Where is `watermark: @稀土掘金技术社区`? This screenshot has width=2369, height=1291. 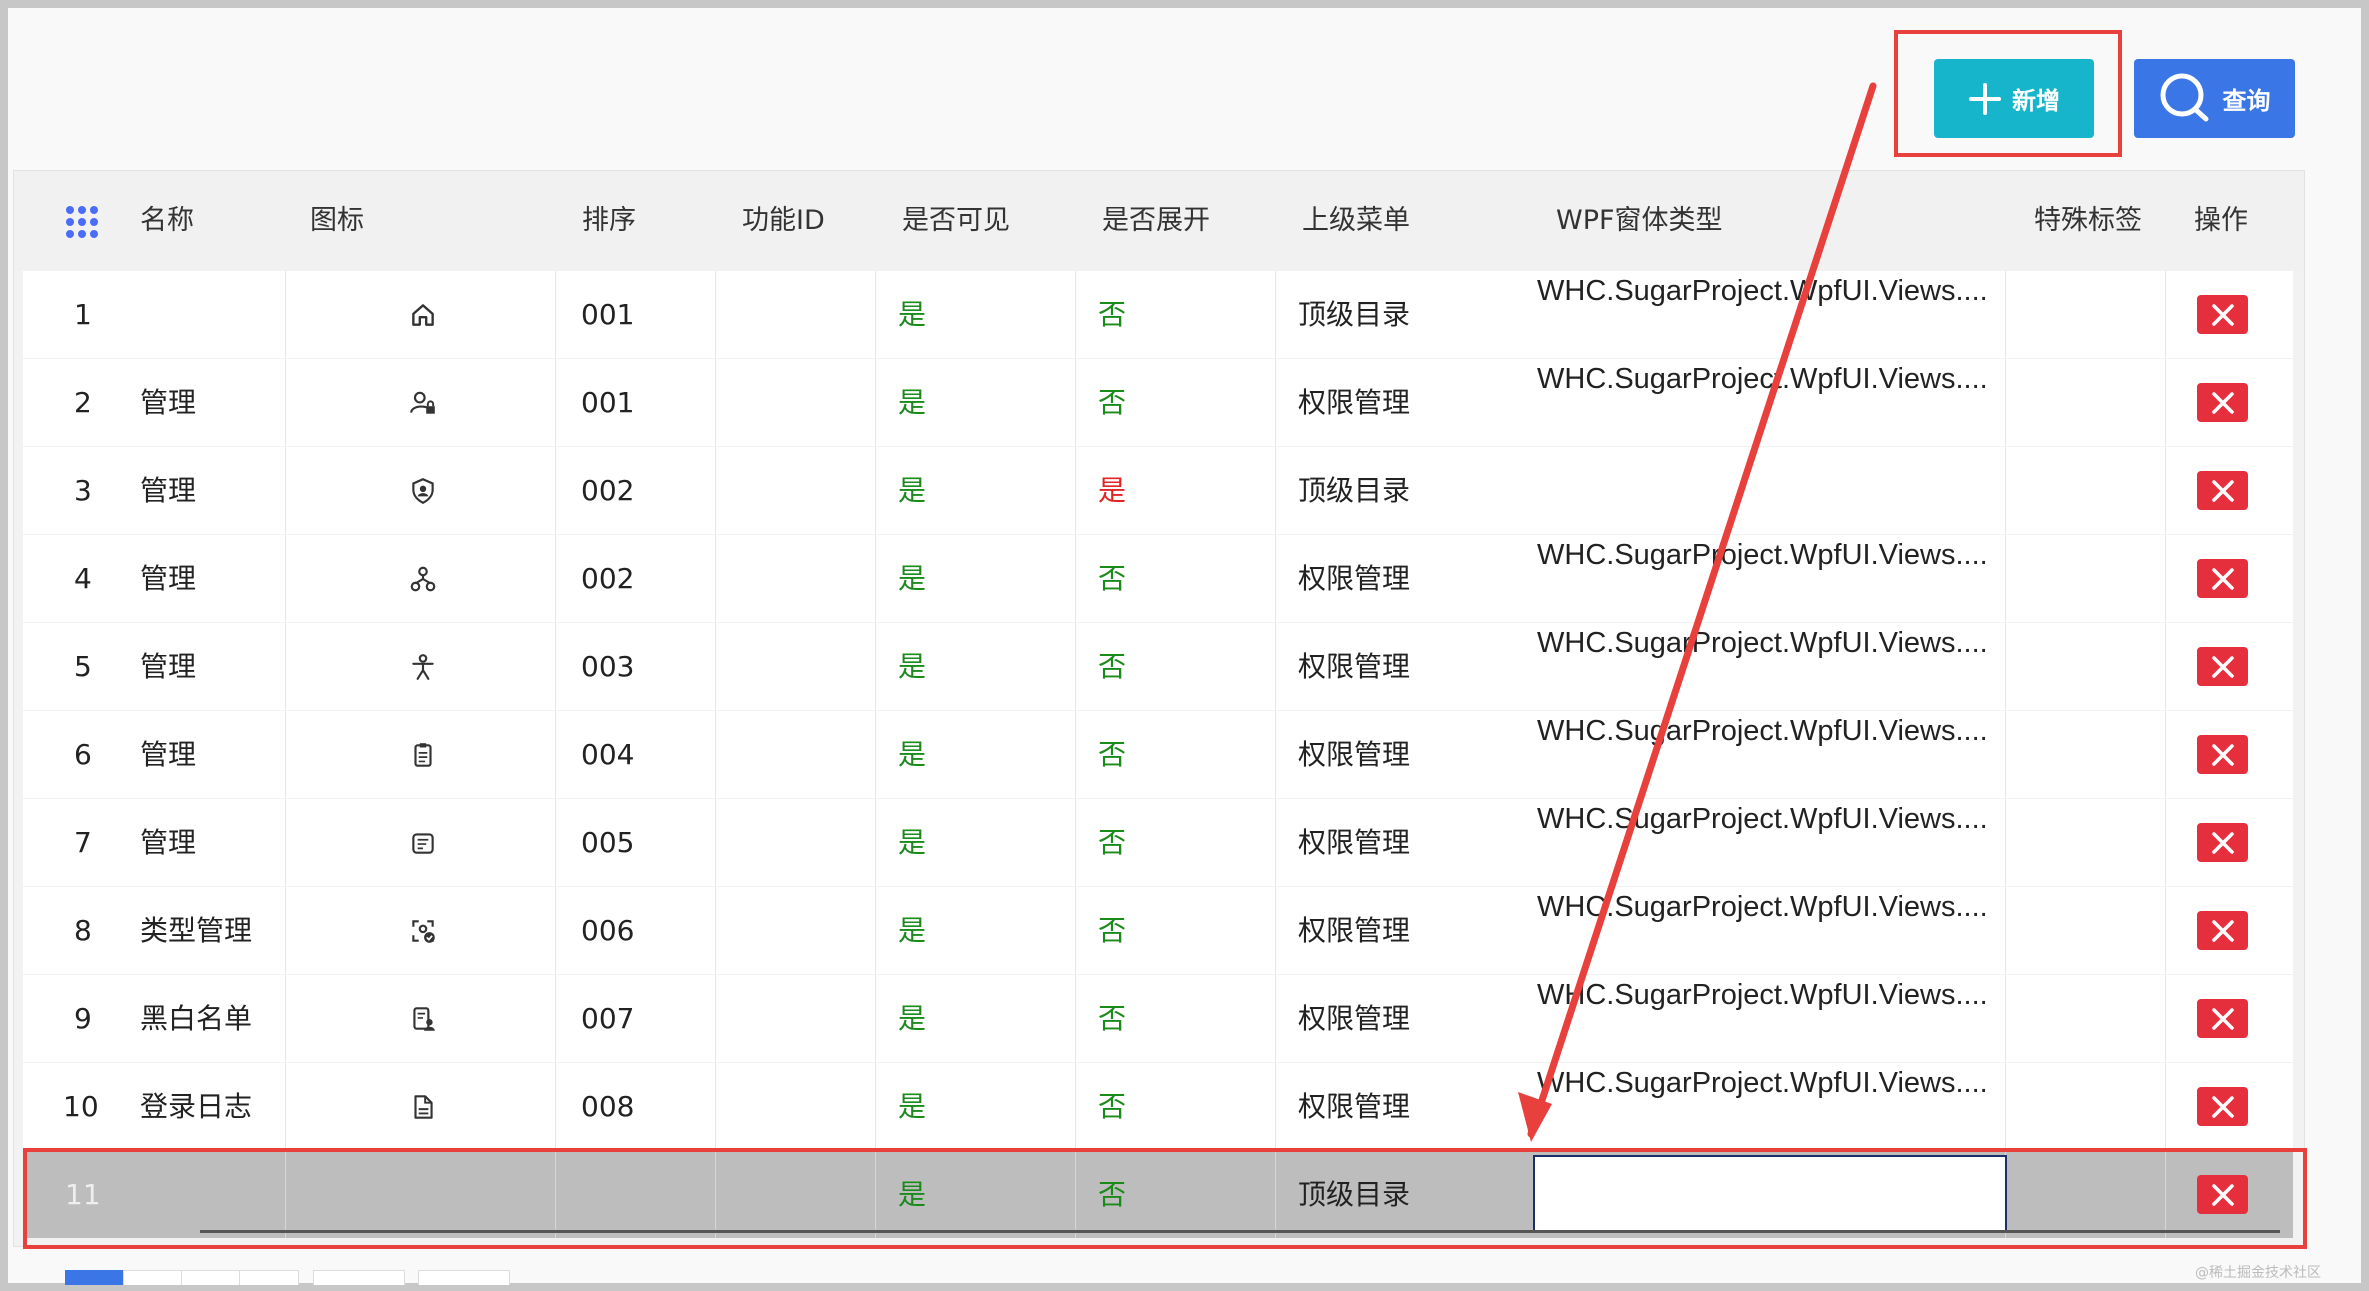
watermark: @稀土掘金技术社区 is located at coordinates (2258, 1273).